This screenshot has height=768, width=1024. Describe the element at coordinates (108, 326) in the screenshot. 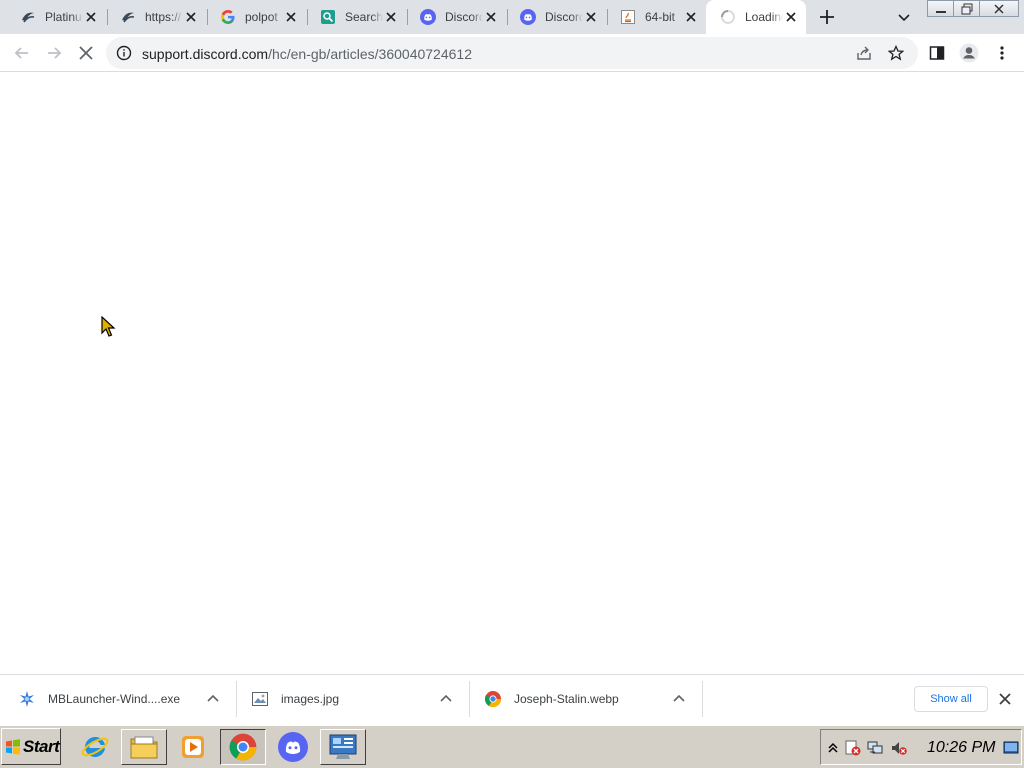

I see `mouse-cursor-icon` at that location.